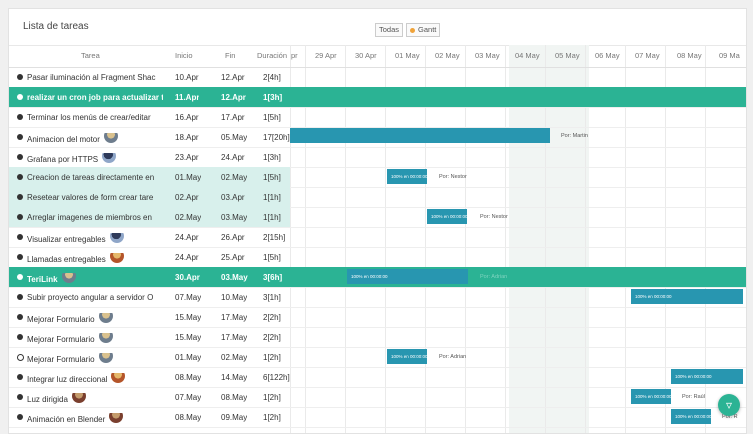 Image resolution: width=753 pixels, height=434 pixels. I want to click on table-row: Animación en Blender 08.May 09.May 1[2h], so click(377, 417).